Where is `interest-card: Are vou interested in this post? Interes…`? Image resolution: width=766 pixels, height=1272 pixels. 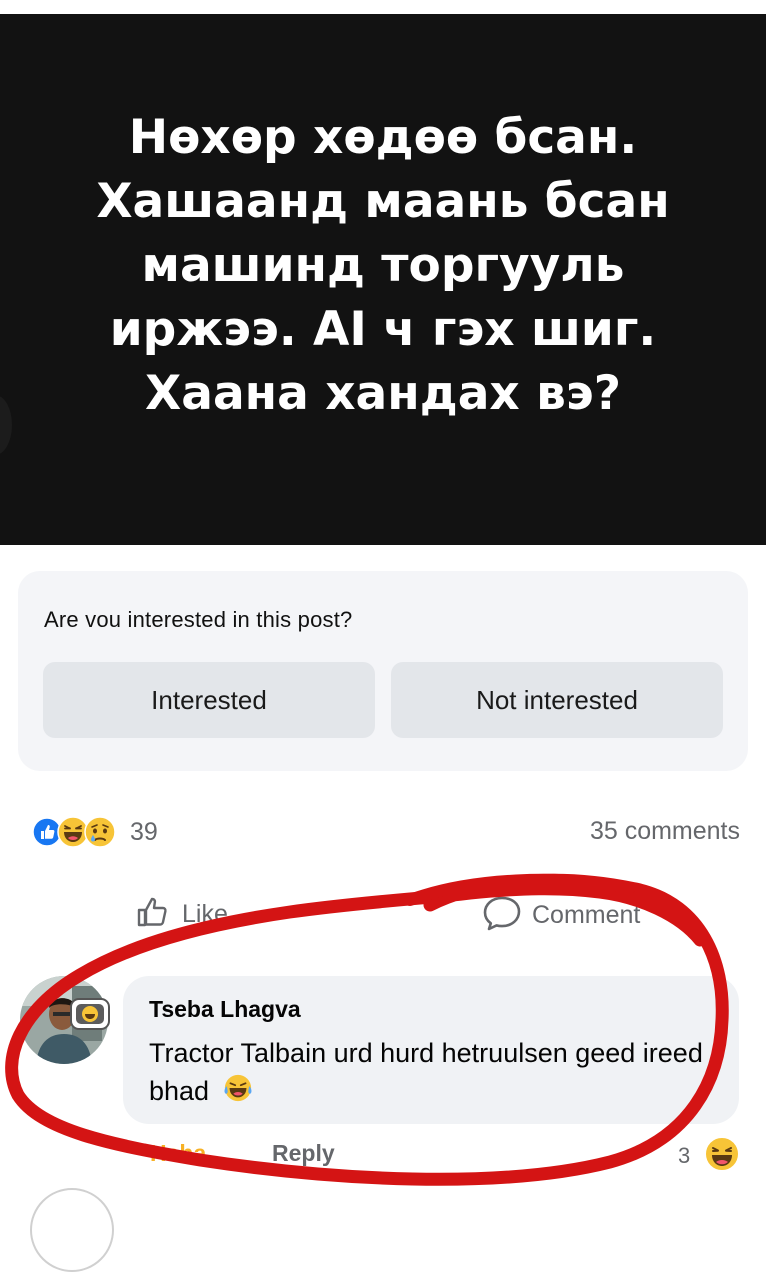
interest-card: Are vou interested in this post? Interes… is located at coordinates (383, 671).